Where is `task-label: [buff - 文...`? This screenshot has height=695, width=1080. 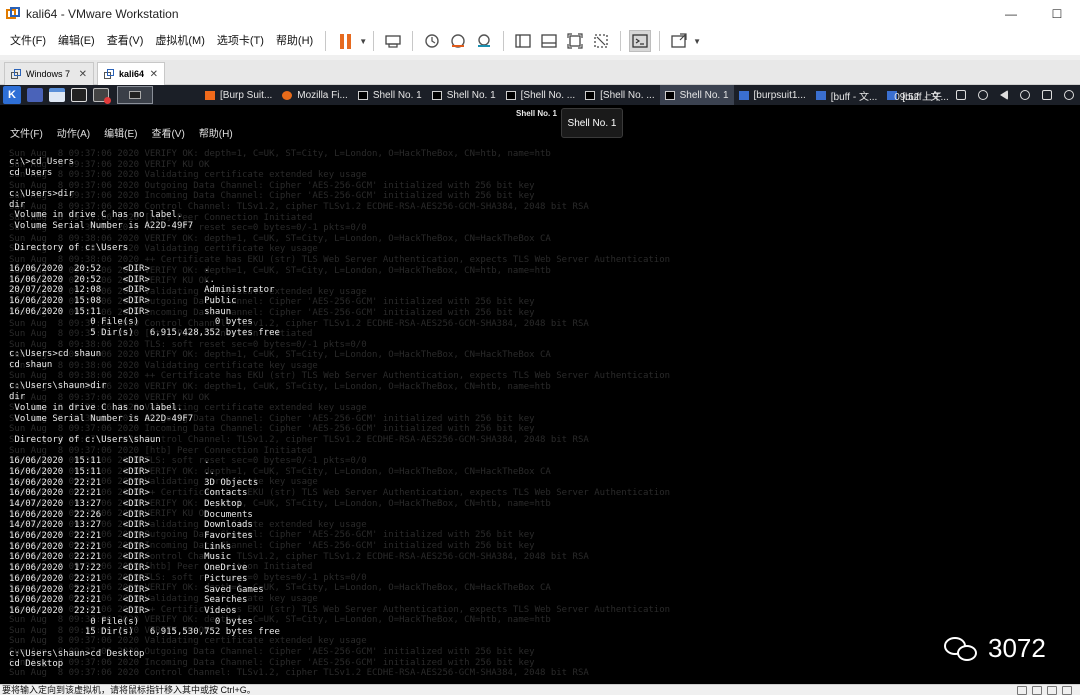 task-label: [buff - 文... is located at coordinates (854, 97).